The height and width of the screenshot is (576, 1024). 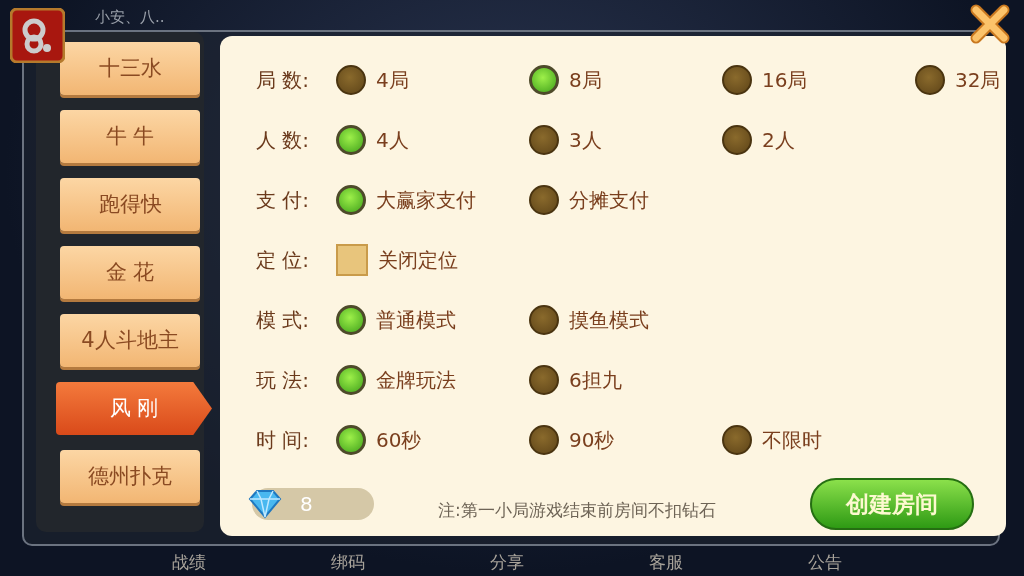 I want to click on bottom-menu-label: 分享, so click(x=507, y=563).